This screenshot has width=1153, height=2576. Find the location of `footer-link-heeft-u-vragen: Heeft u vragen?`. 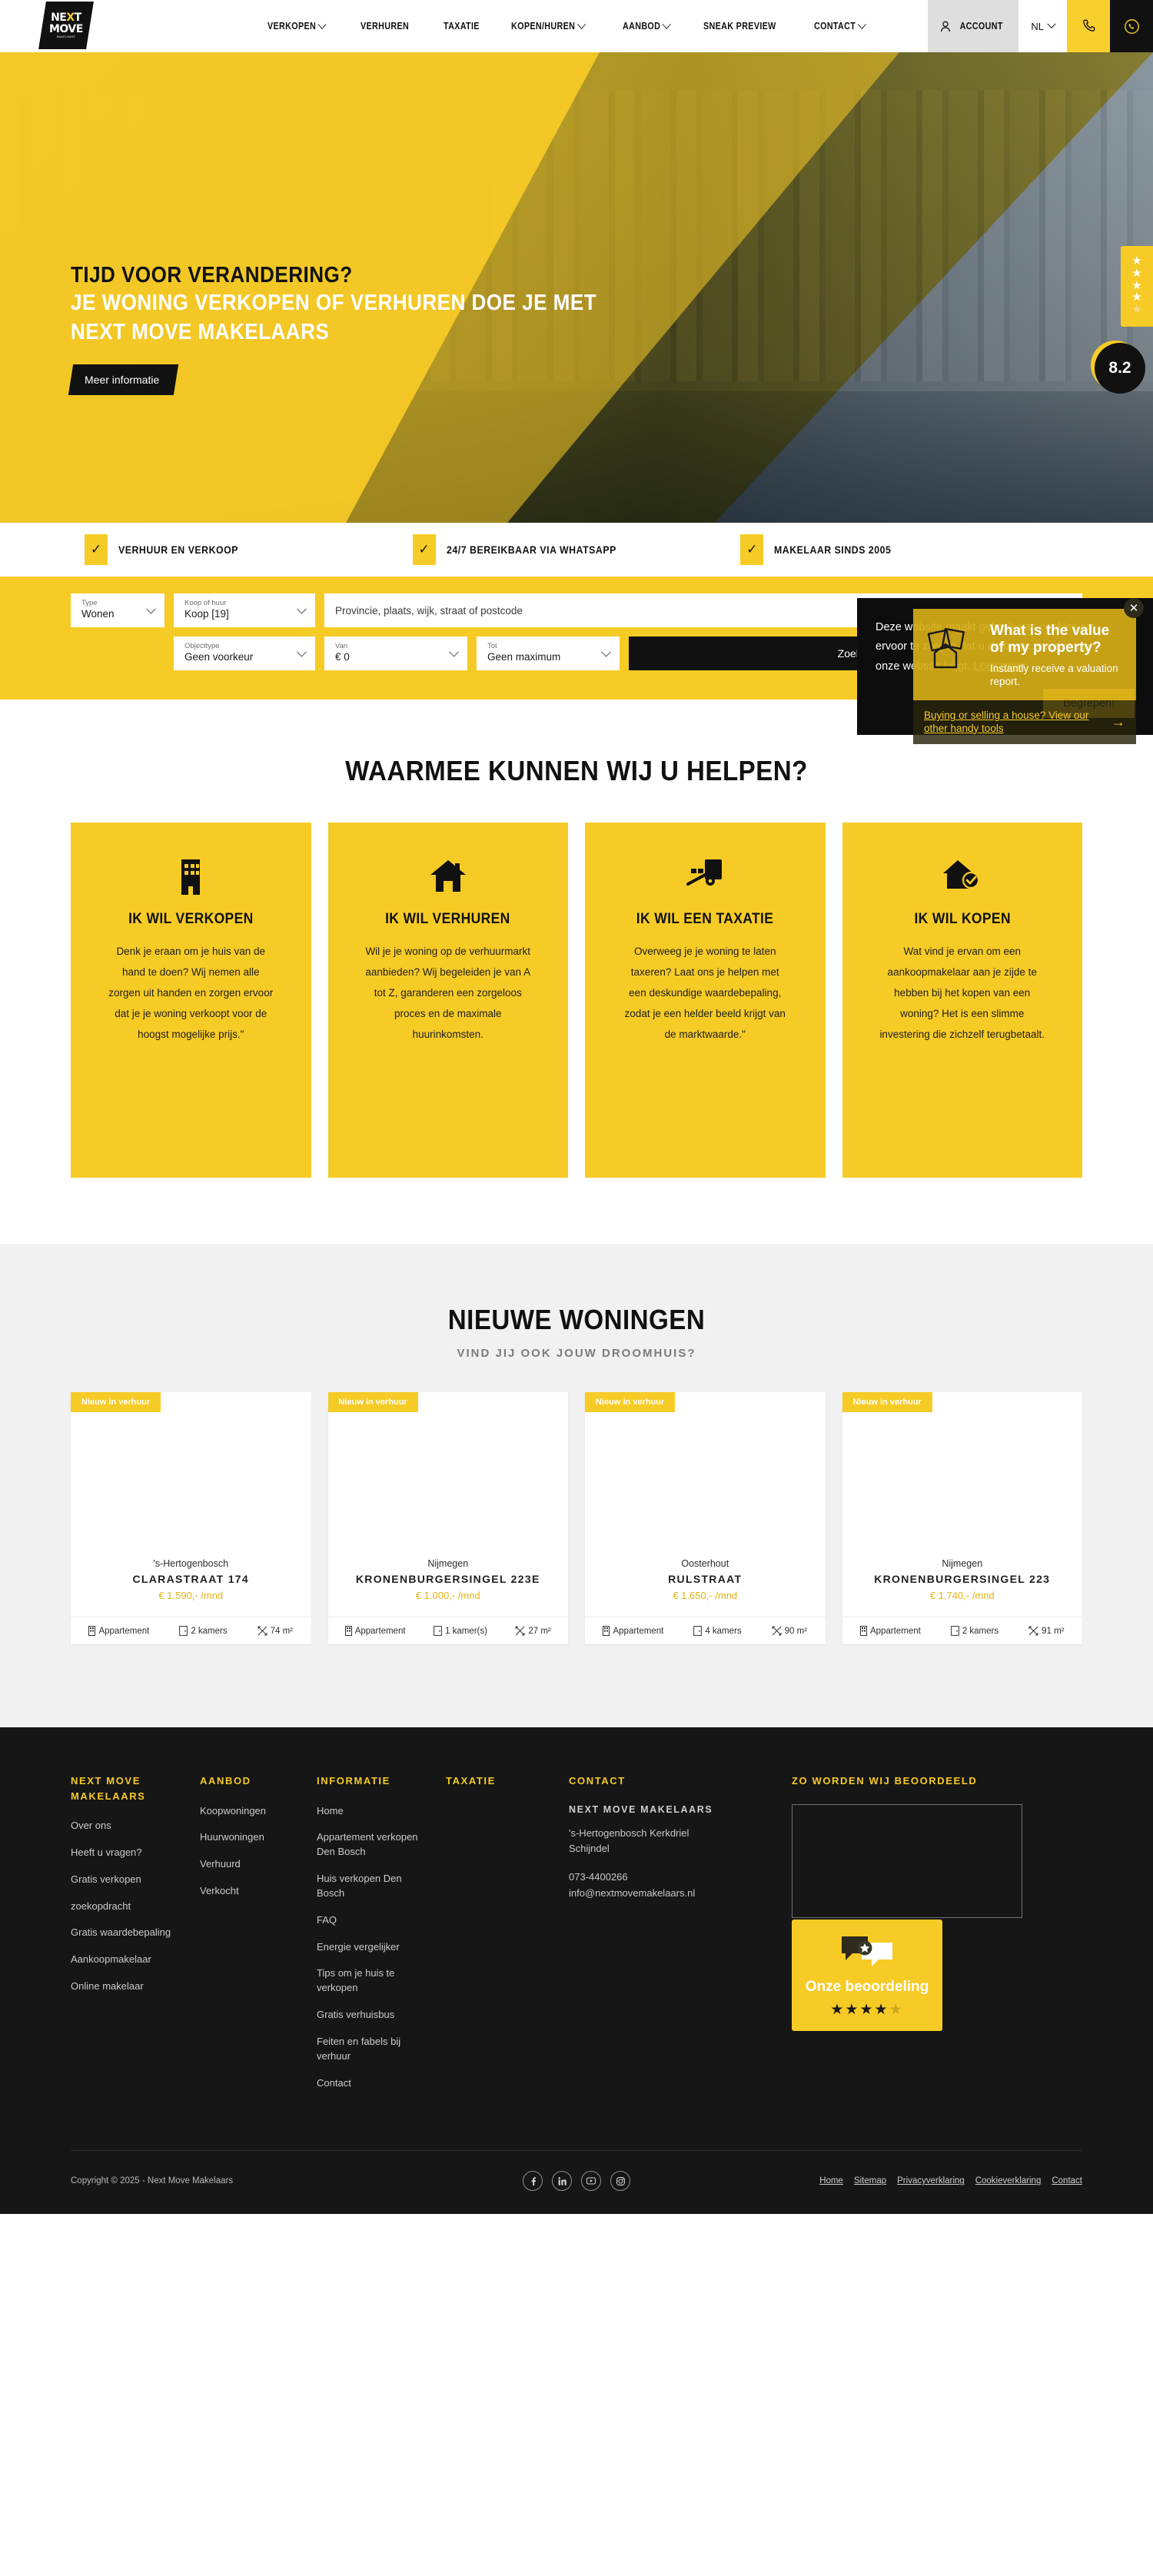

footer-link-heeft-u-vragen: Heeft u vragen? is located at coordinates (129, 1853).